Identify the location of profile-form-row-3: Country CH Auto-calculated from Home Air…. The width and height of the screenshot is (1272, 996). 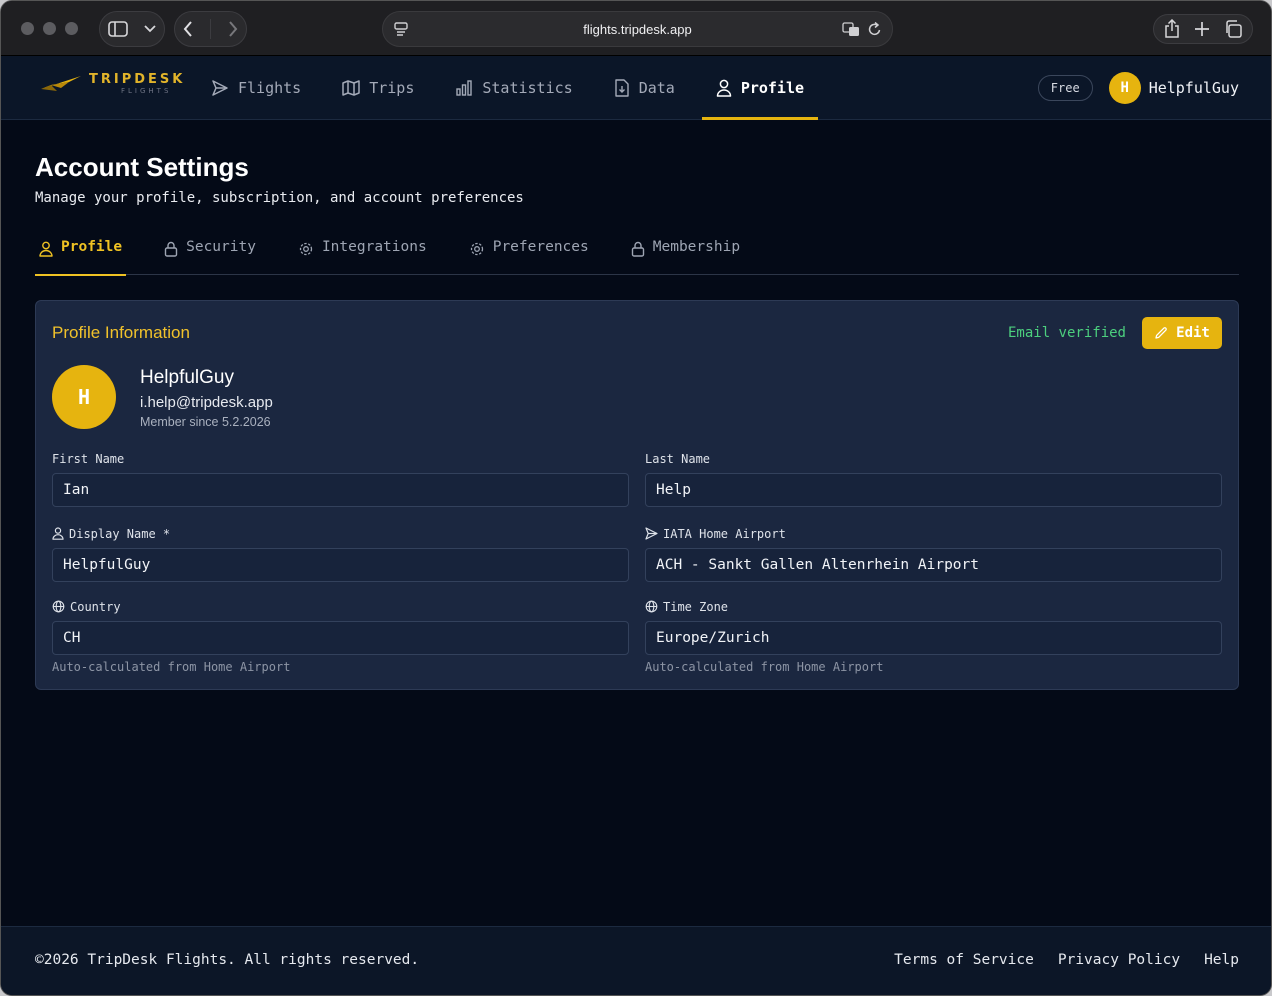
(637, 636).